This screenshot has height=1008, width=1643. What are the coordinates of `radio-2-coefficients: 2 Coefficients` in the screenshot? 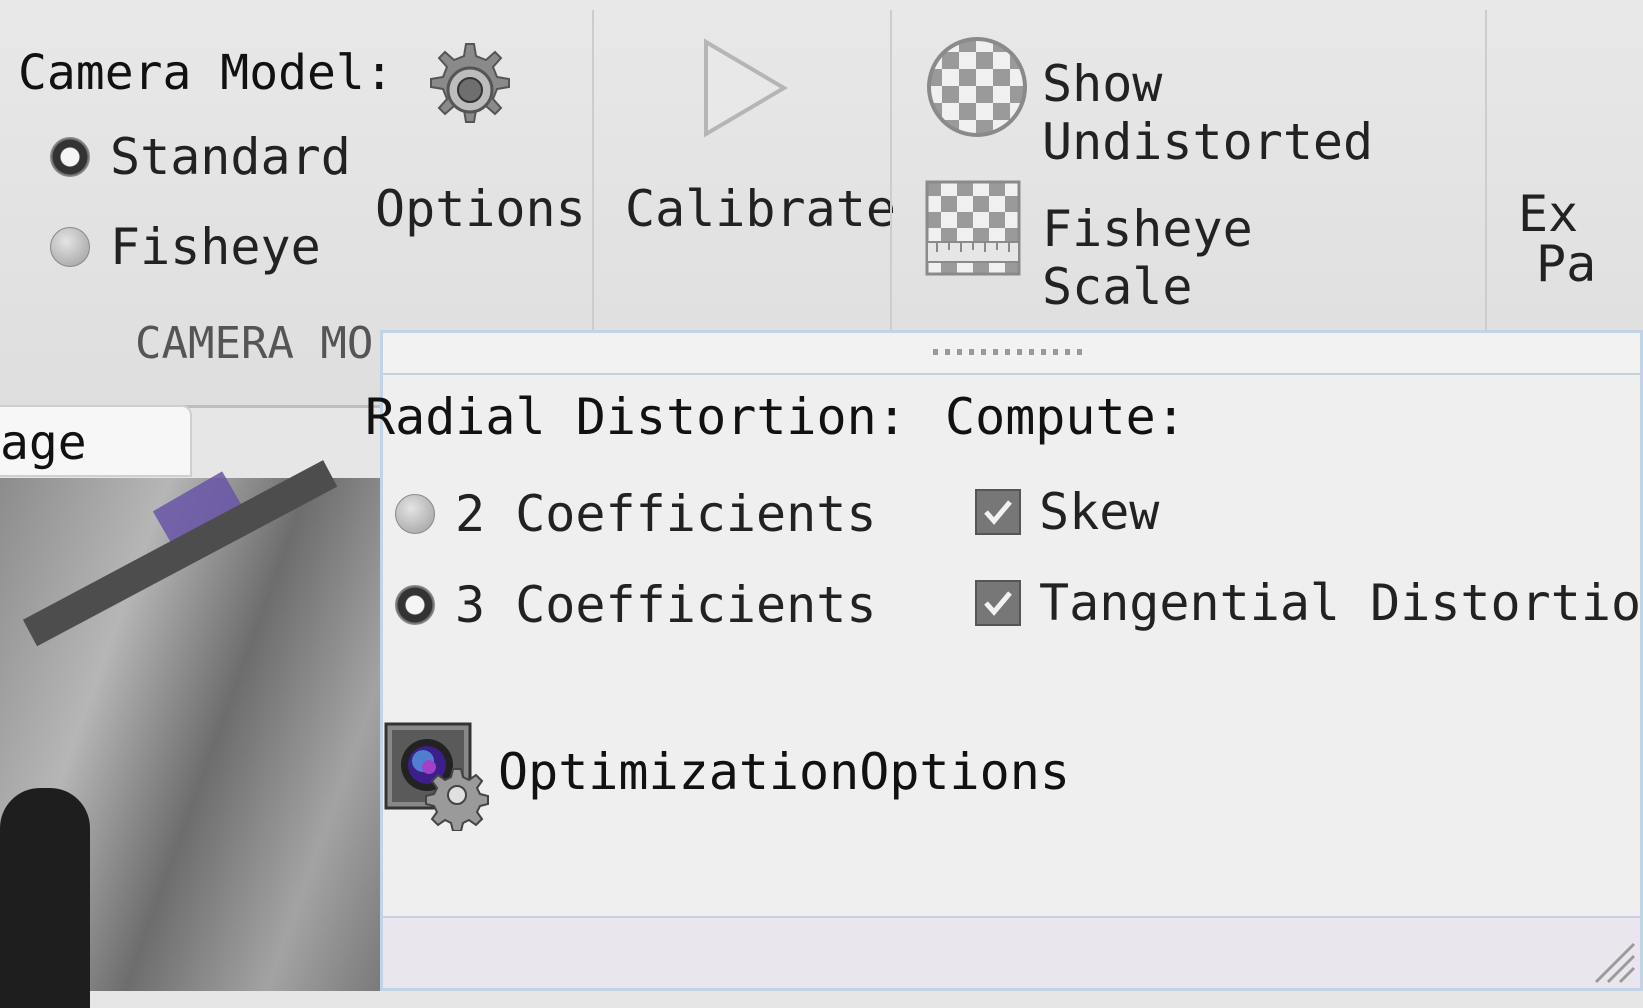 It's located at (635, 514).